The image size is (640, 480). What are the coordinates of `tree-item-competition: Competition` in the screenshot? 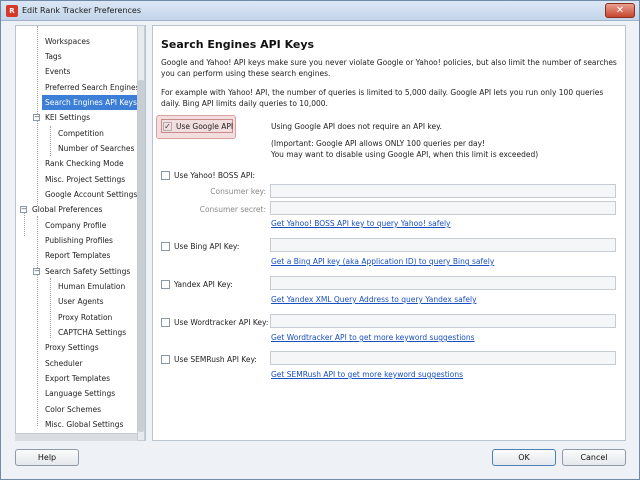 It's located at (81, 133).